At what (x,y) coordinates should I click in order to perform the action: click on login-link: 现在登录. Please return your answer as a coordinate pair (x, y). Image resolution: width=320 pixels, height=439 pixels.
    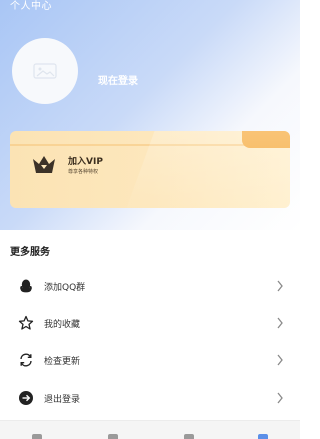
    Looking at the image, I should click on (118, 79).